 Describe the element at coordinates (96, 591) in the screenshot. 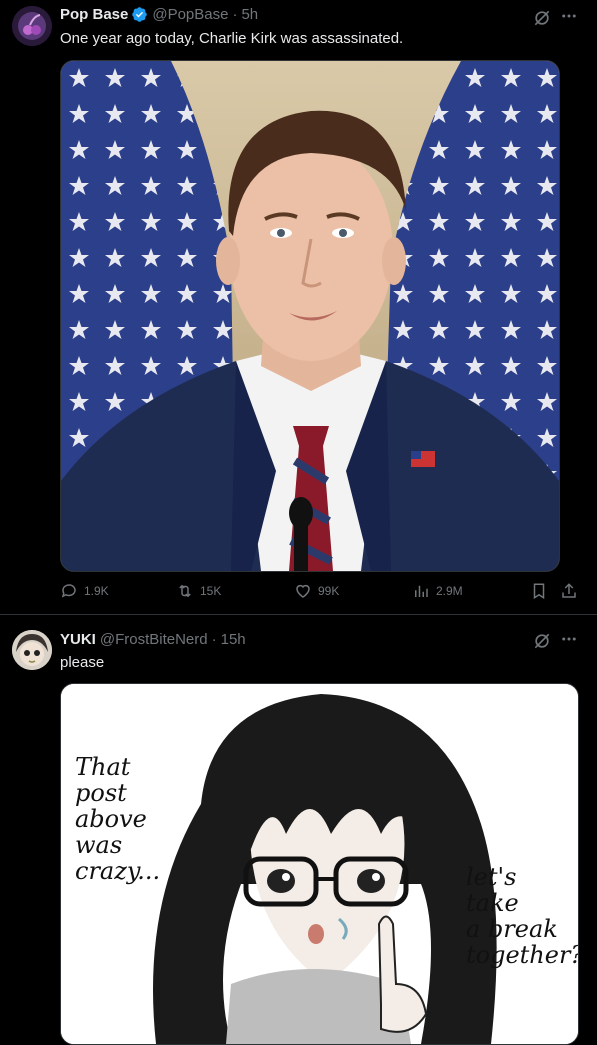

I see `reply-count: 1.9K` at that location.